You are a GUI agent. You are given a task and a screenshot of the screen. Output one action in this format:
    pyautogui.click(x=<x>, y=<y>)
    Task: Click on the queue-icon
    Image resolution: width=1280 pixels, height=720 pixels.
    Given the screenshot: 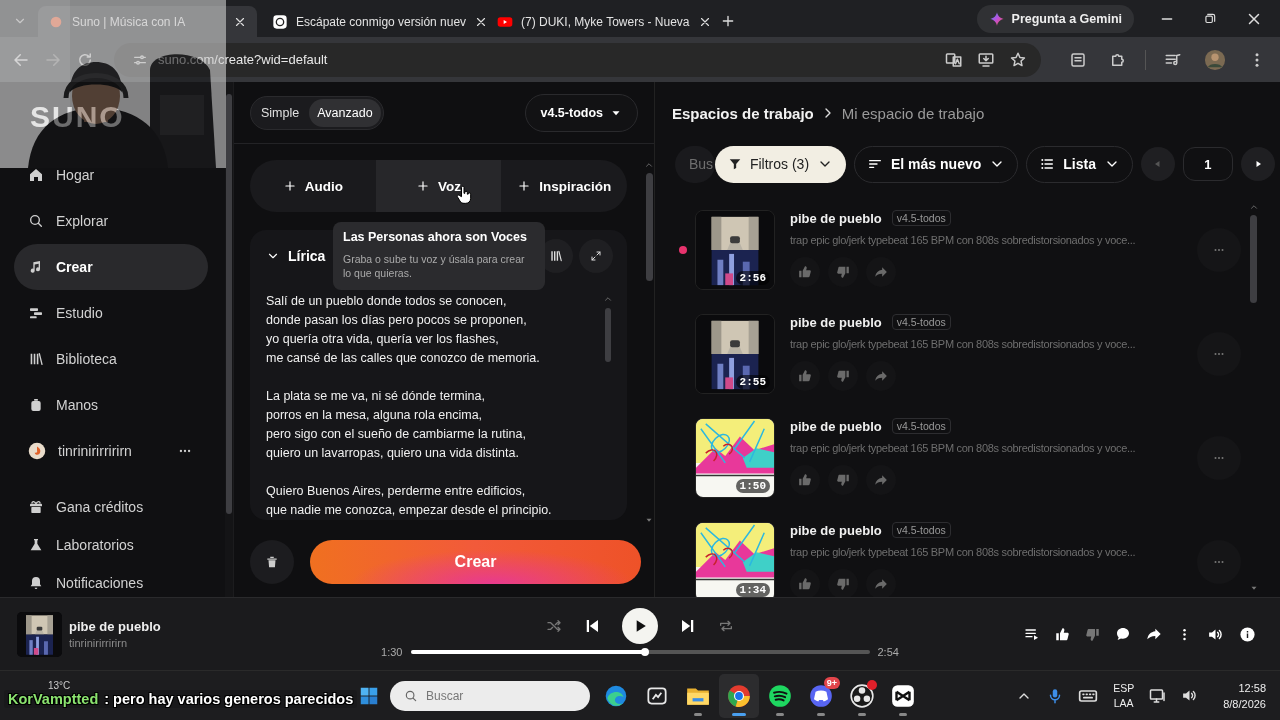 What is the action you would take?
    pyautogui.click(x=1032, y=634)
    